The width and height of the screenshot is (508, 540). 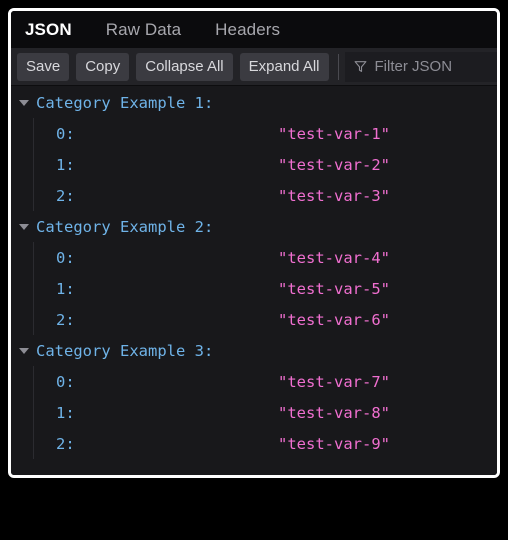 I want to click on json-item-value: "test-var-5", so click(x=334, y=288).